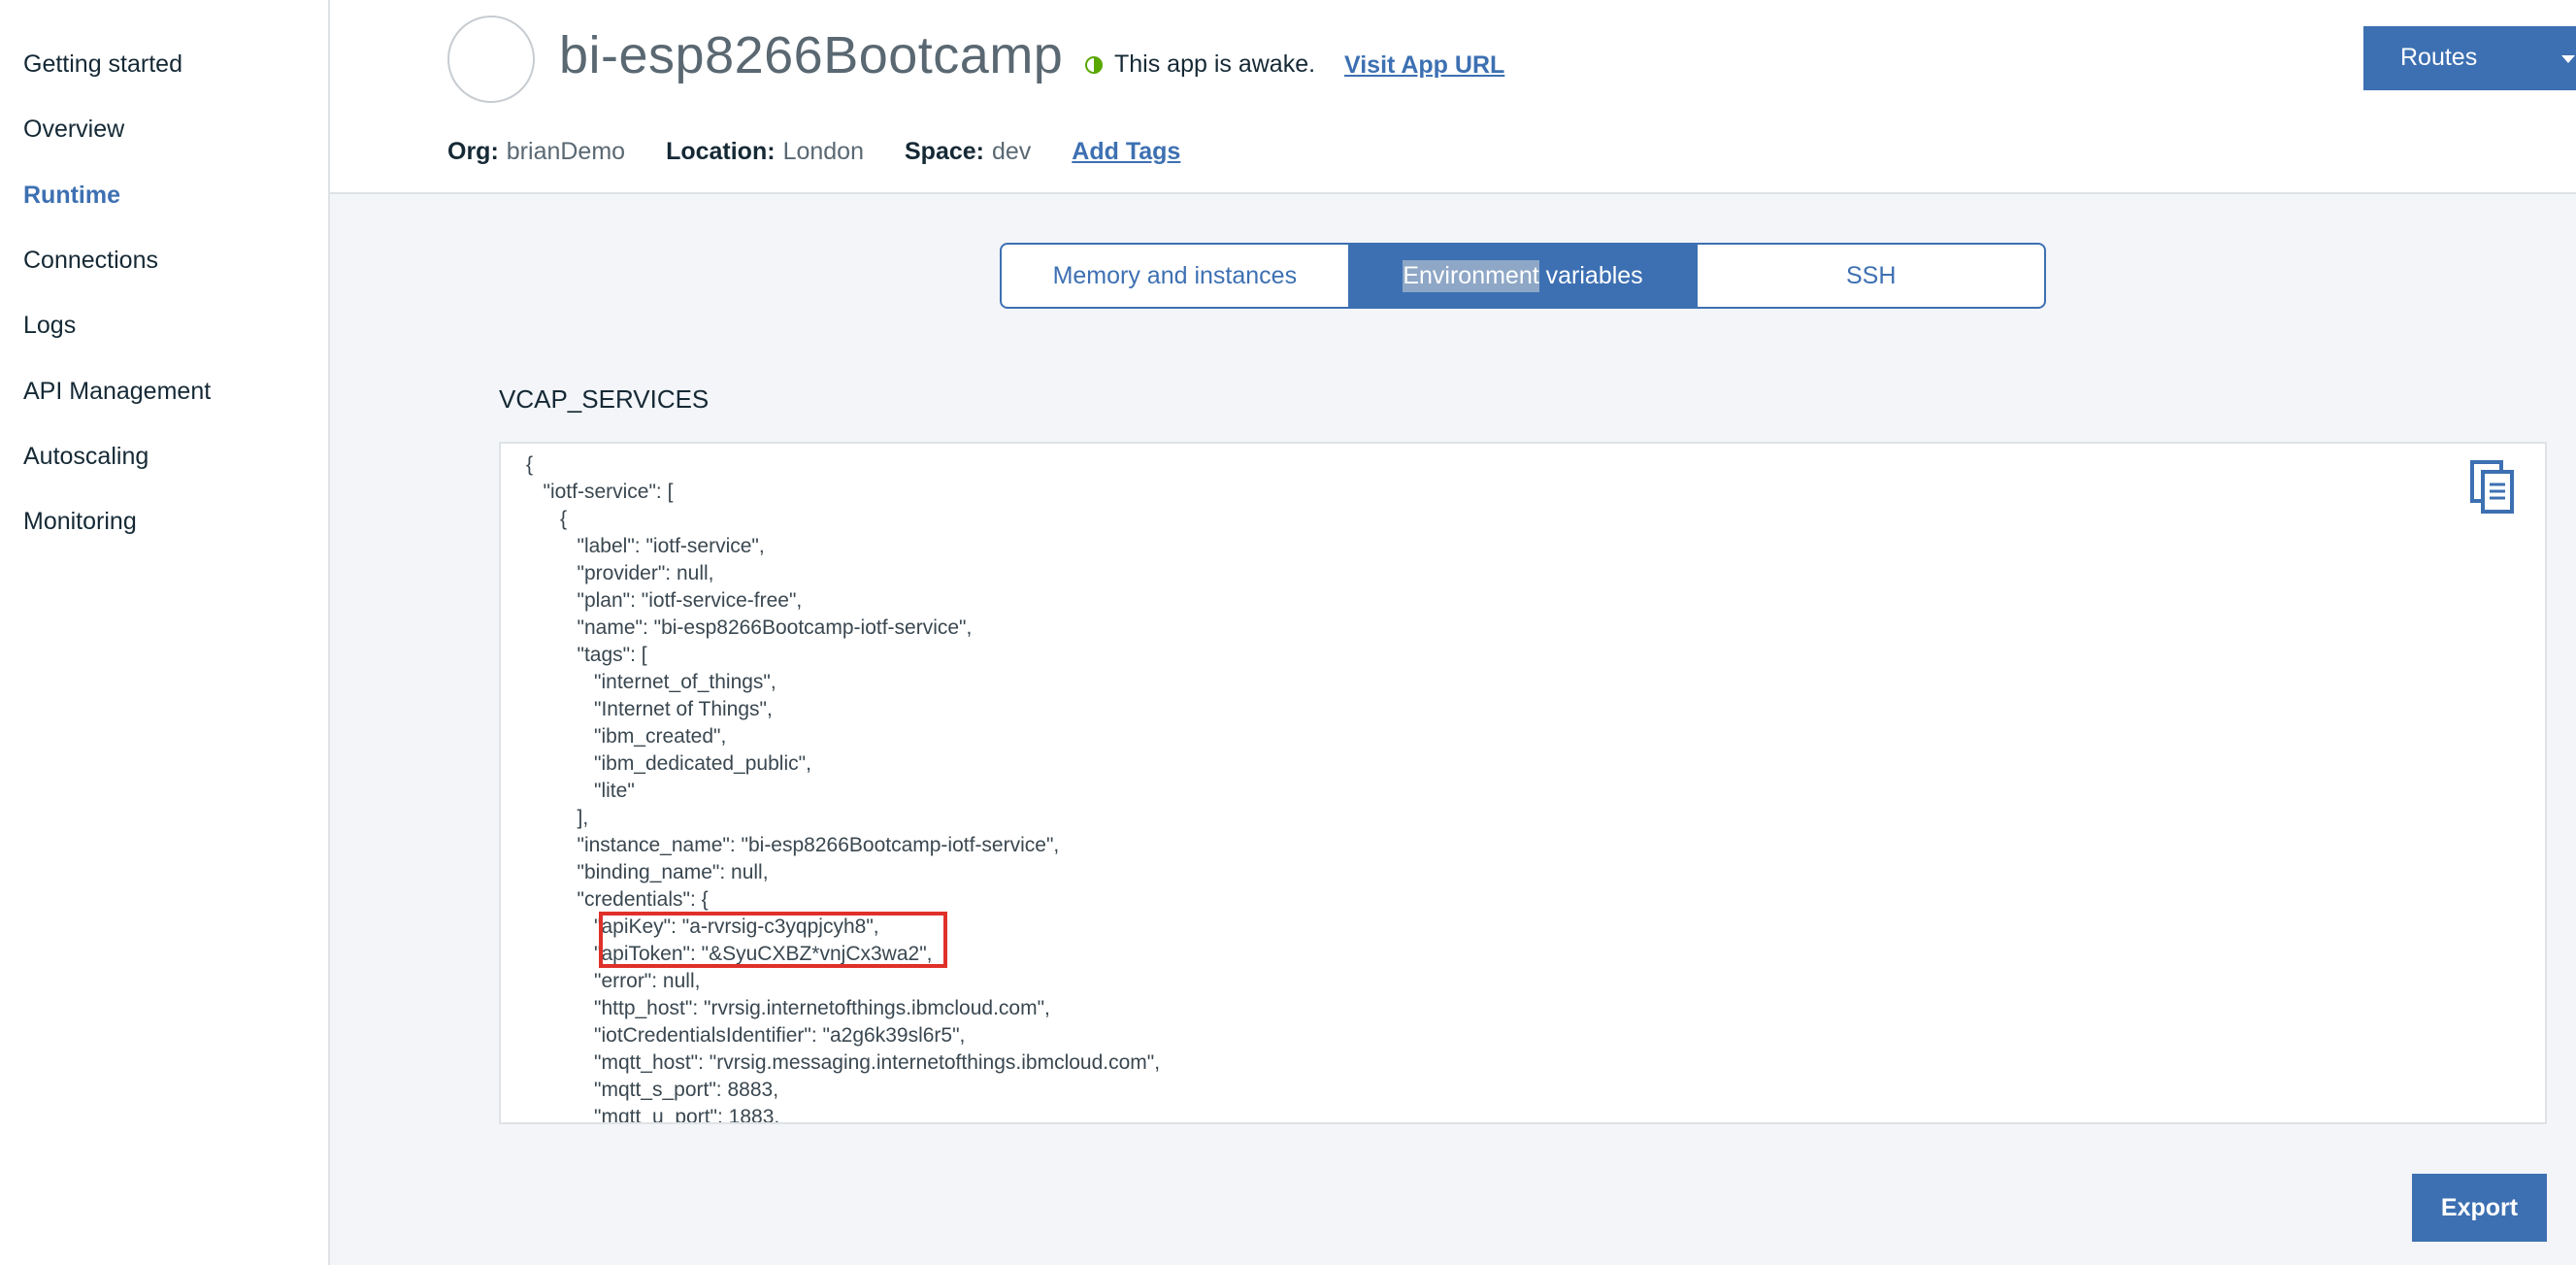 Image resolution: width=2576 pixels, height=1265 pixels. I want to click on app-title: bi-esp8266Bootcamp, so click(811, 55).